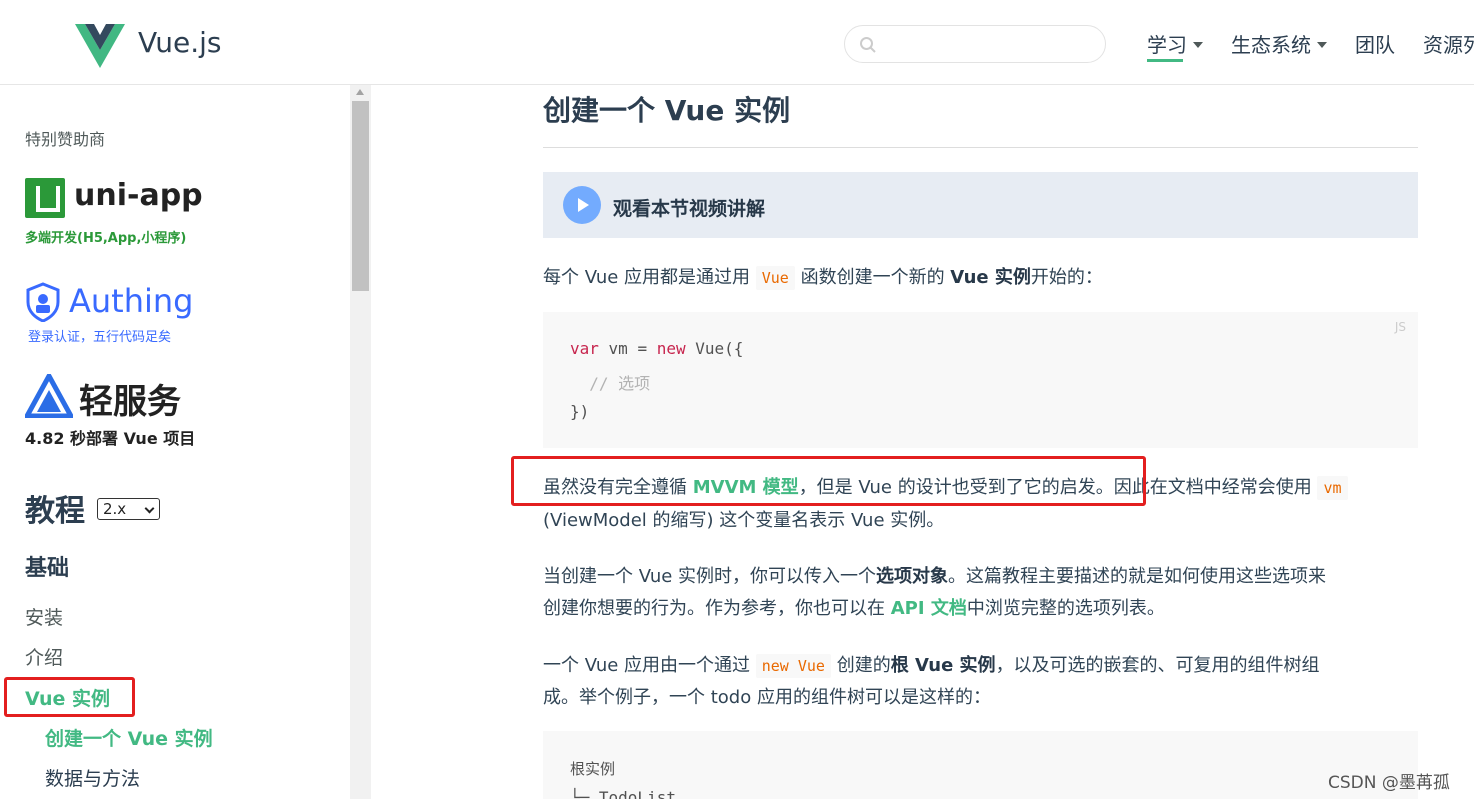 This screenshot has height=799, width=1474. I want to click on video-lesson-box: 观看本节视频讲解, so click(980, 205).